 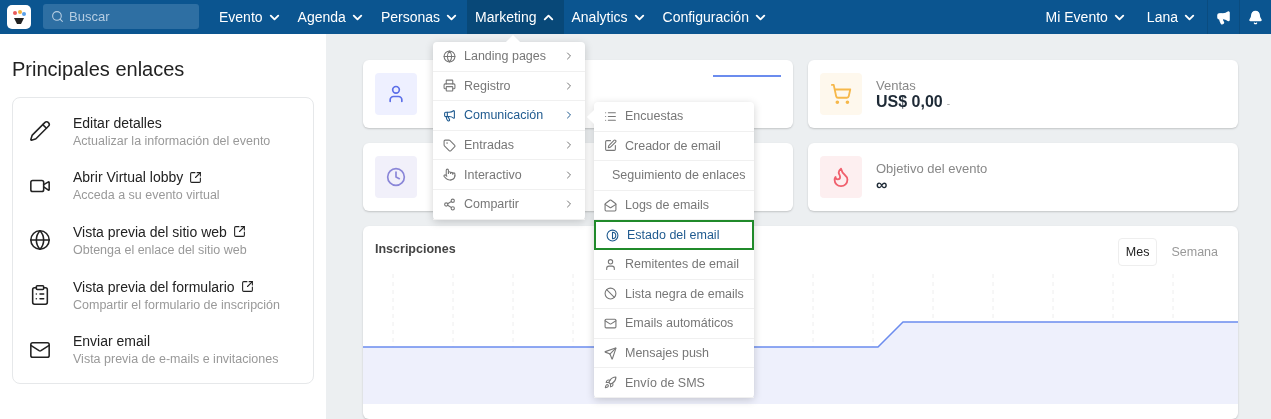 What do you see at coordinates (932, 168) in the screenshot?
I see `stat-label: Objetivo del evento` at bounding box center [932, 168].